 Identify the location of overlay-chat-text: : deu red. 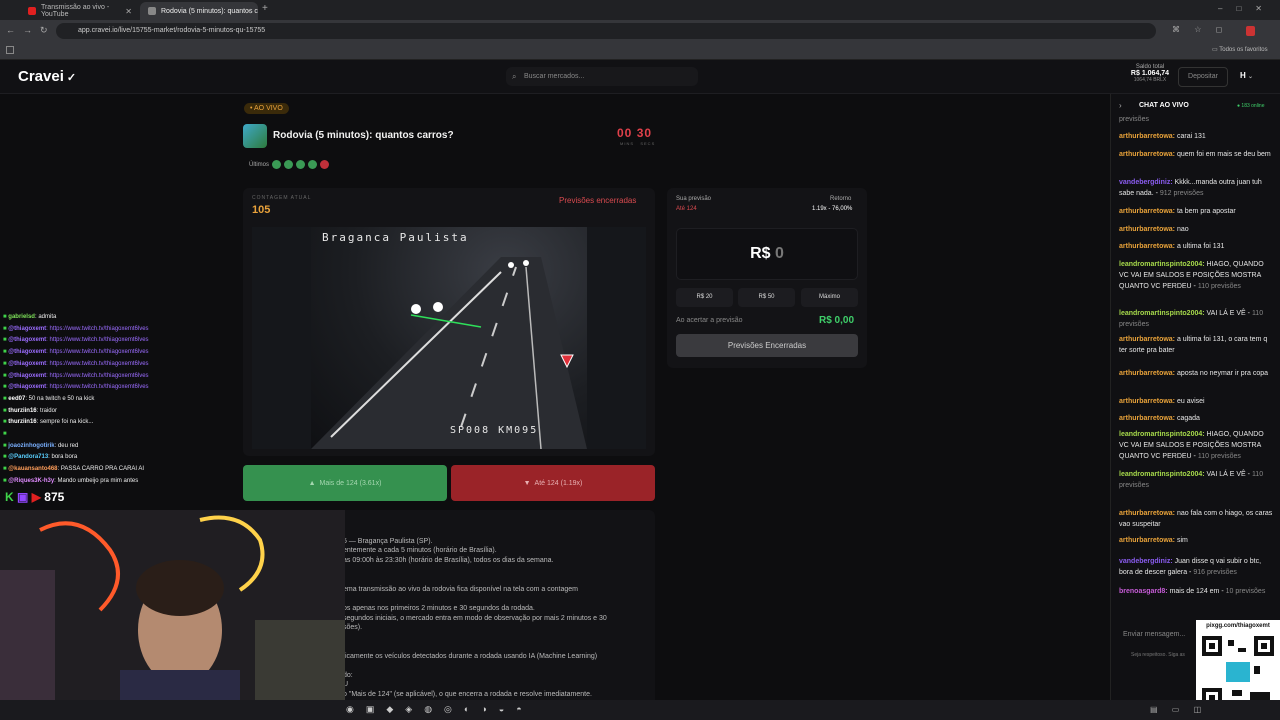
(66, 445).